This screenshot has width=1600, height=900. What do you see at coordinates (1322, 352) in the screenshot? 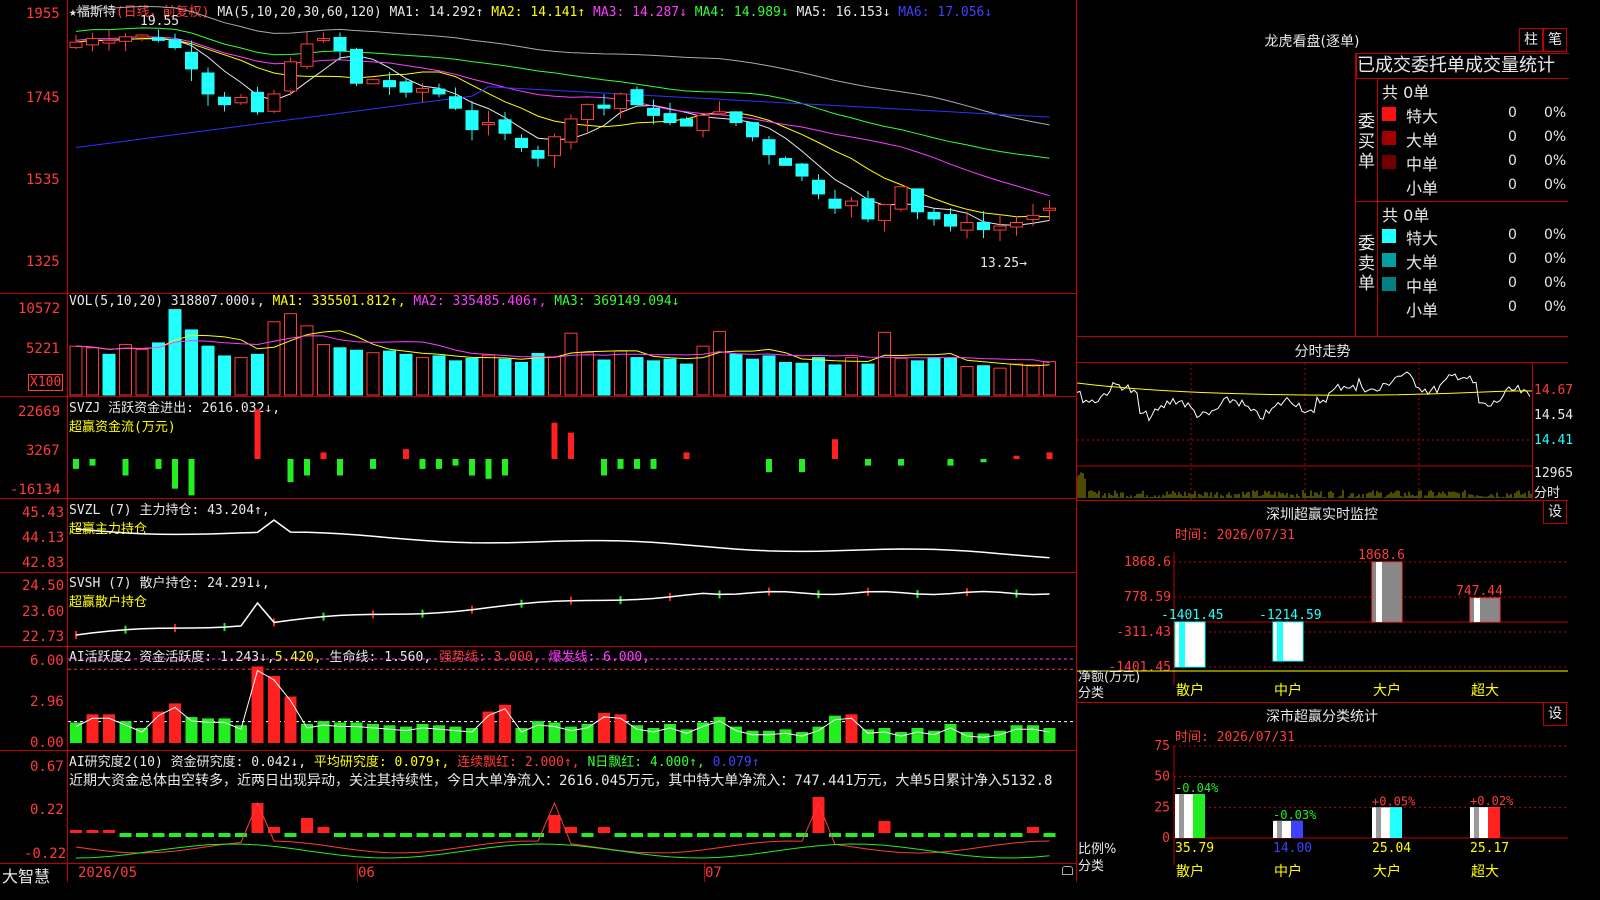
I see `intraday-title: 分时走势` at bounding box center [1322, 352].